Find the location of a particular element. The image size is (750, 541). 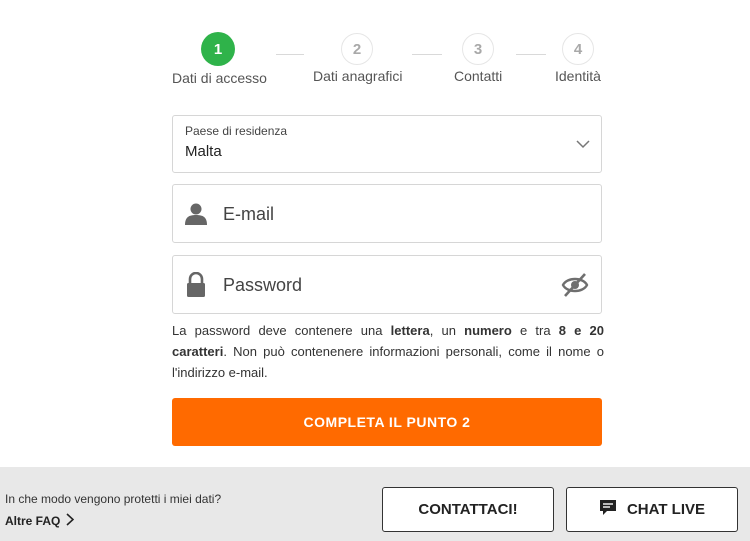

lock-icon is located at coordinates (196, 287).